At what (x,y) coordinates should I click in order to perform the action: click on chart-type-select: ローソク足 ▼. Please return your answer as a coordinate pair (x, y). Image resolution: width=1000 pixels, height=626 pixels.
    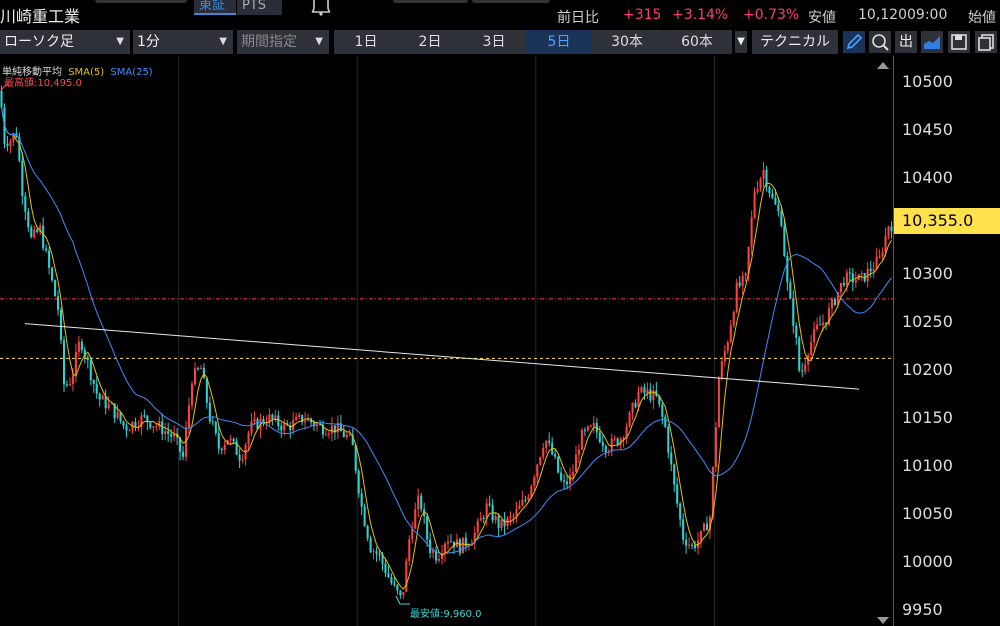
    Looking at the image, I should click on (65, 42).